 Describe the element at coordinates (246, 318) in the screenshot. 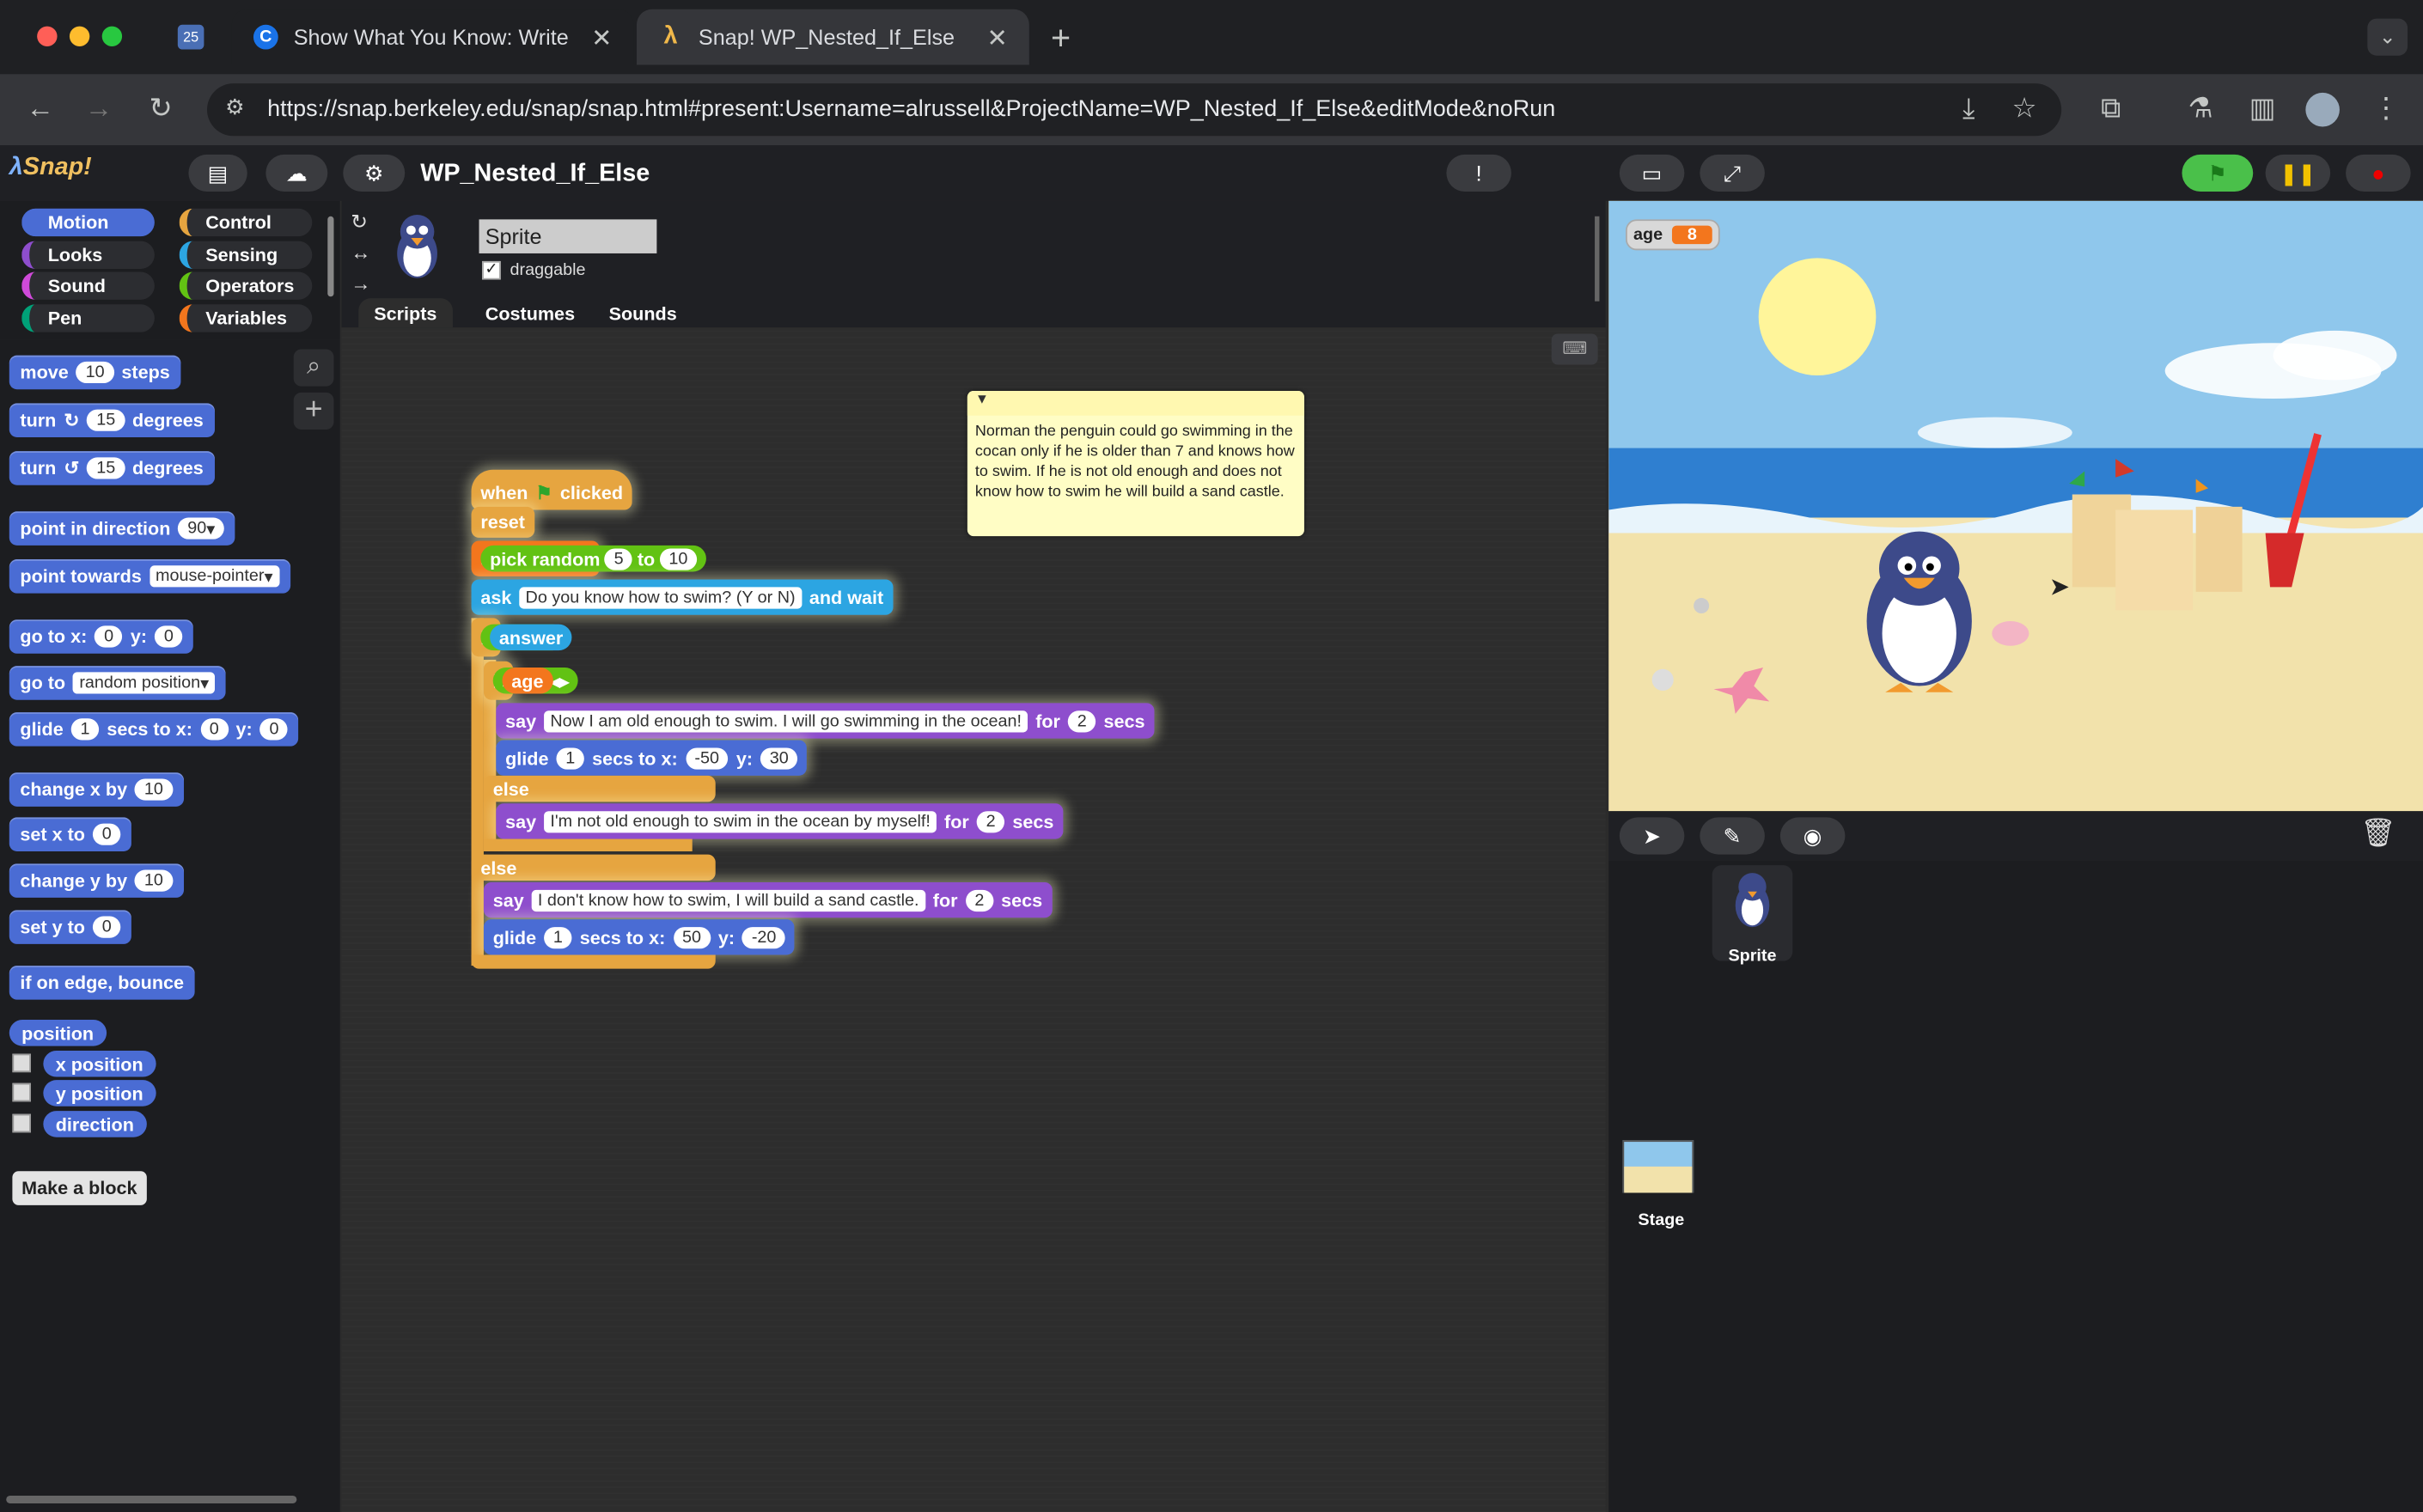

I see `category-variables: Variables` at that location.